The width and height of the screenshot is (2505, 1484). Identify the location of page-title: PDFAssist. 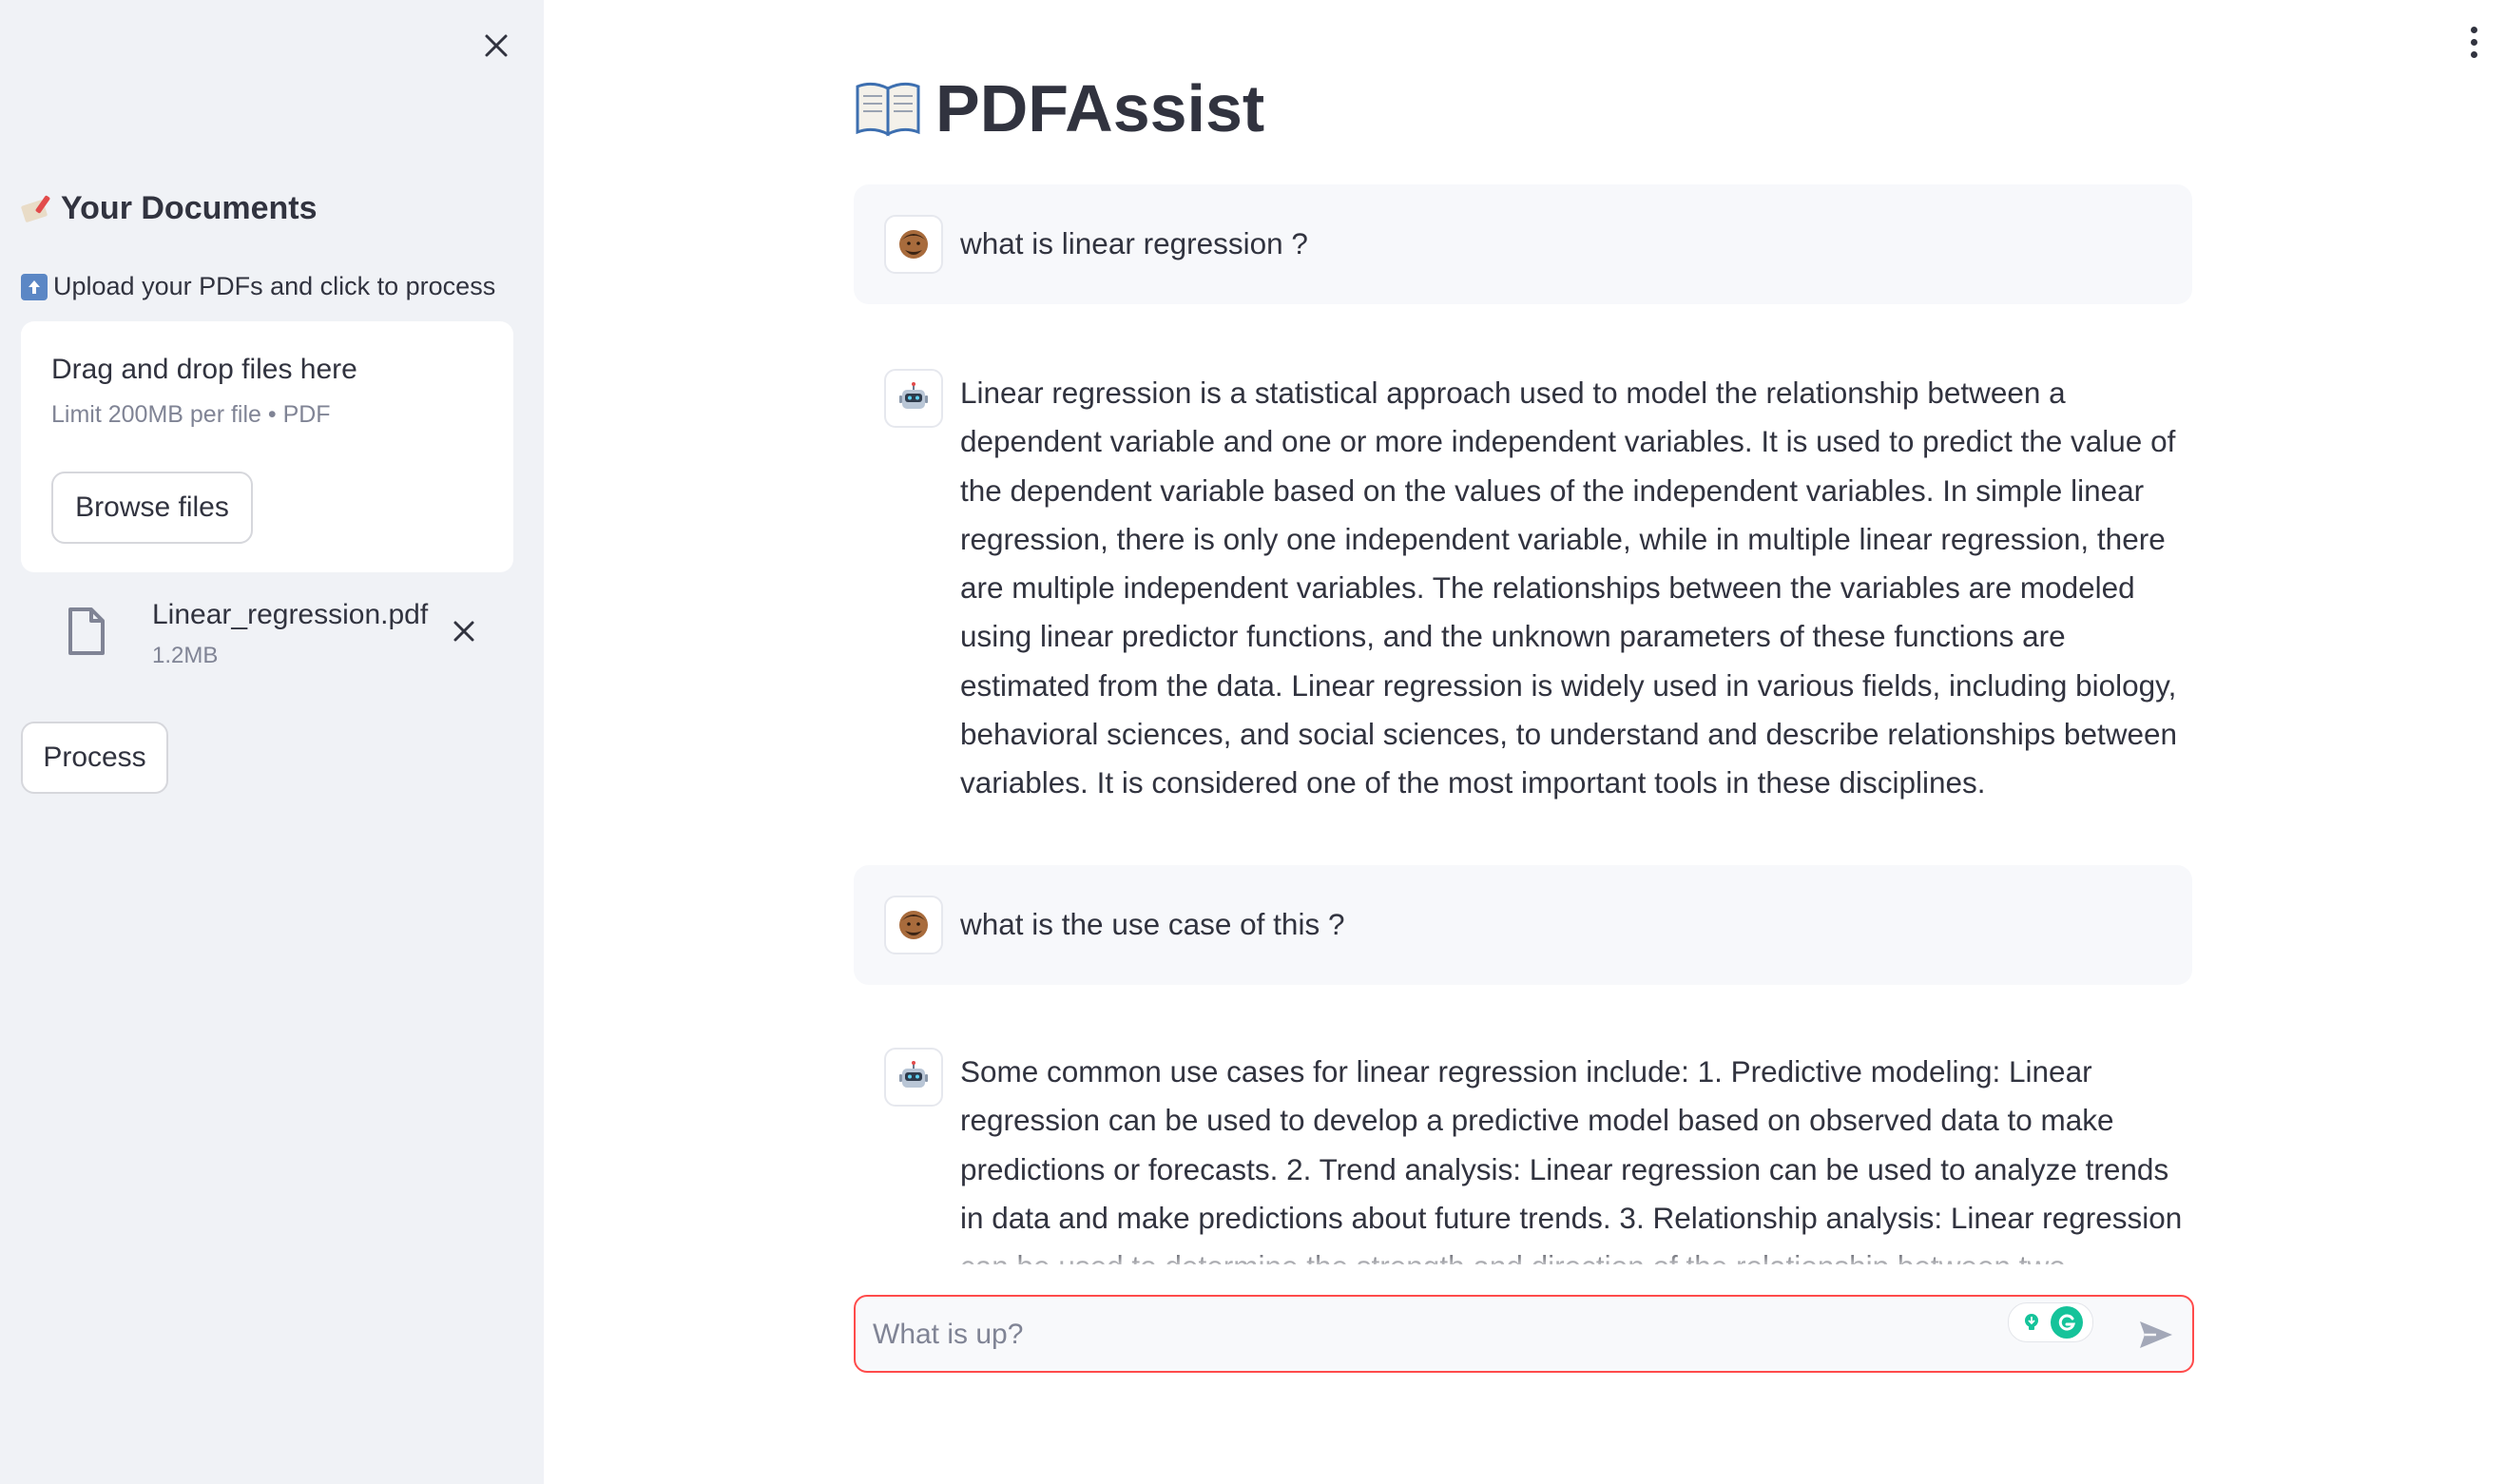
(1059, 108).